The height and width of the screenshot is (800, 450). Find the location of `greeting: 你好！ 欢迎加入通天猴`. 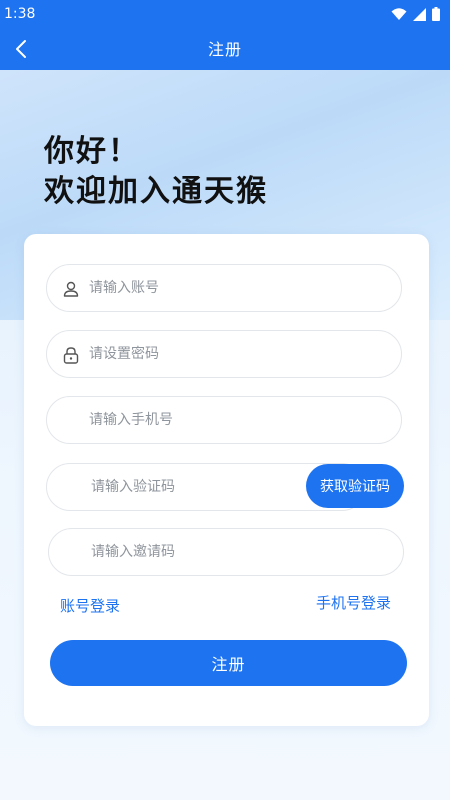

greeting: 你好！ 欢迎加入通天猴 is located at coordinates (156, 172).